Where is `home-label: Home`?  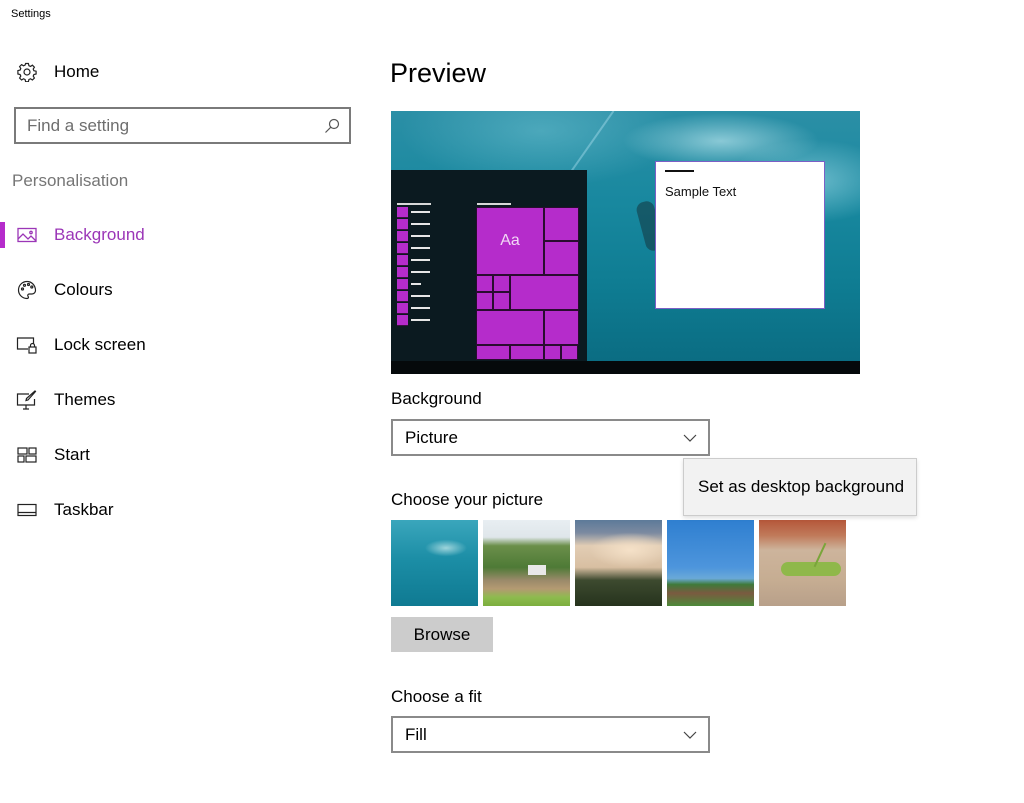
home-label: Home is located at coordinates (77, 71).